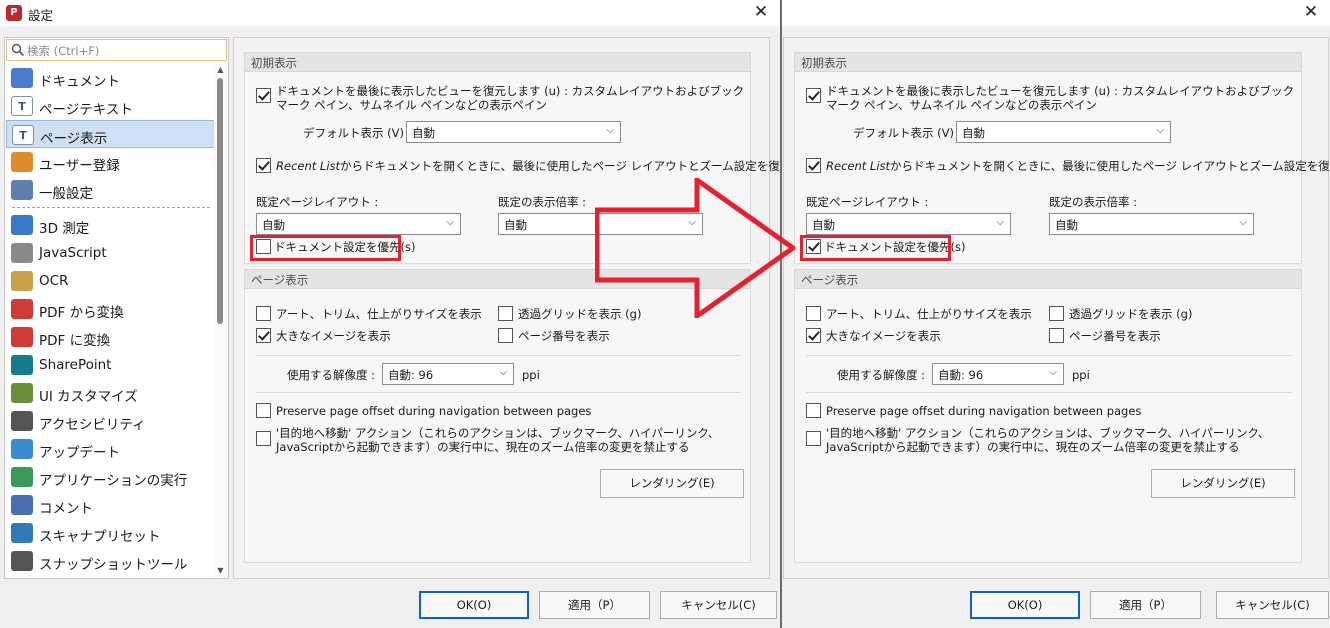 This screenshot has width=1330, height=628. Describe the element at coordinates (22, 309) in the screenshot. I see `pdf-from-icon` at that location.